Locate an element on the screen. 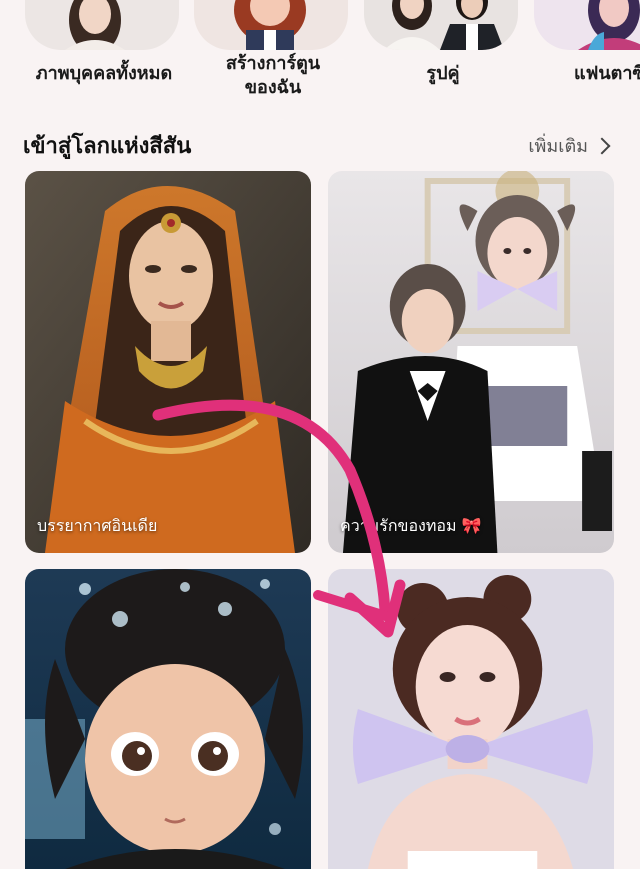  section-title: เข้าสู่โลกแห่งสีสัน is located at coordinates (107, 146).